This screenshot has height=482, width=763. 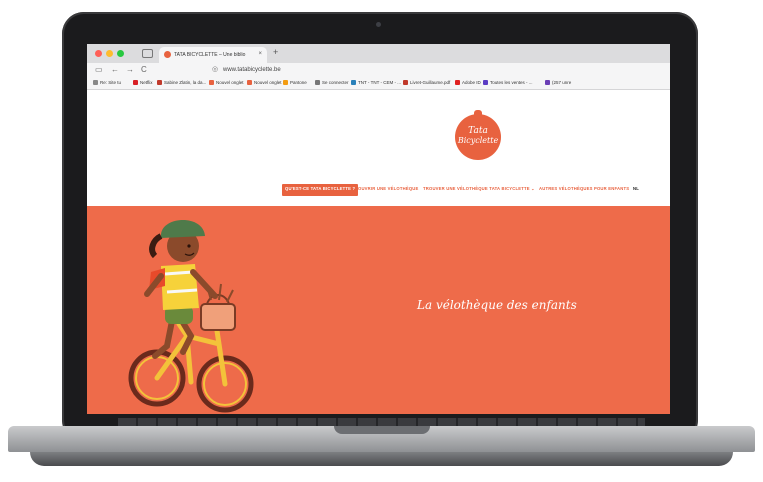 What do you see at coordinates (130, 70) in the screenshot?
I see `forward-button: →` at bounding box center [130, 70].